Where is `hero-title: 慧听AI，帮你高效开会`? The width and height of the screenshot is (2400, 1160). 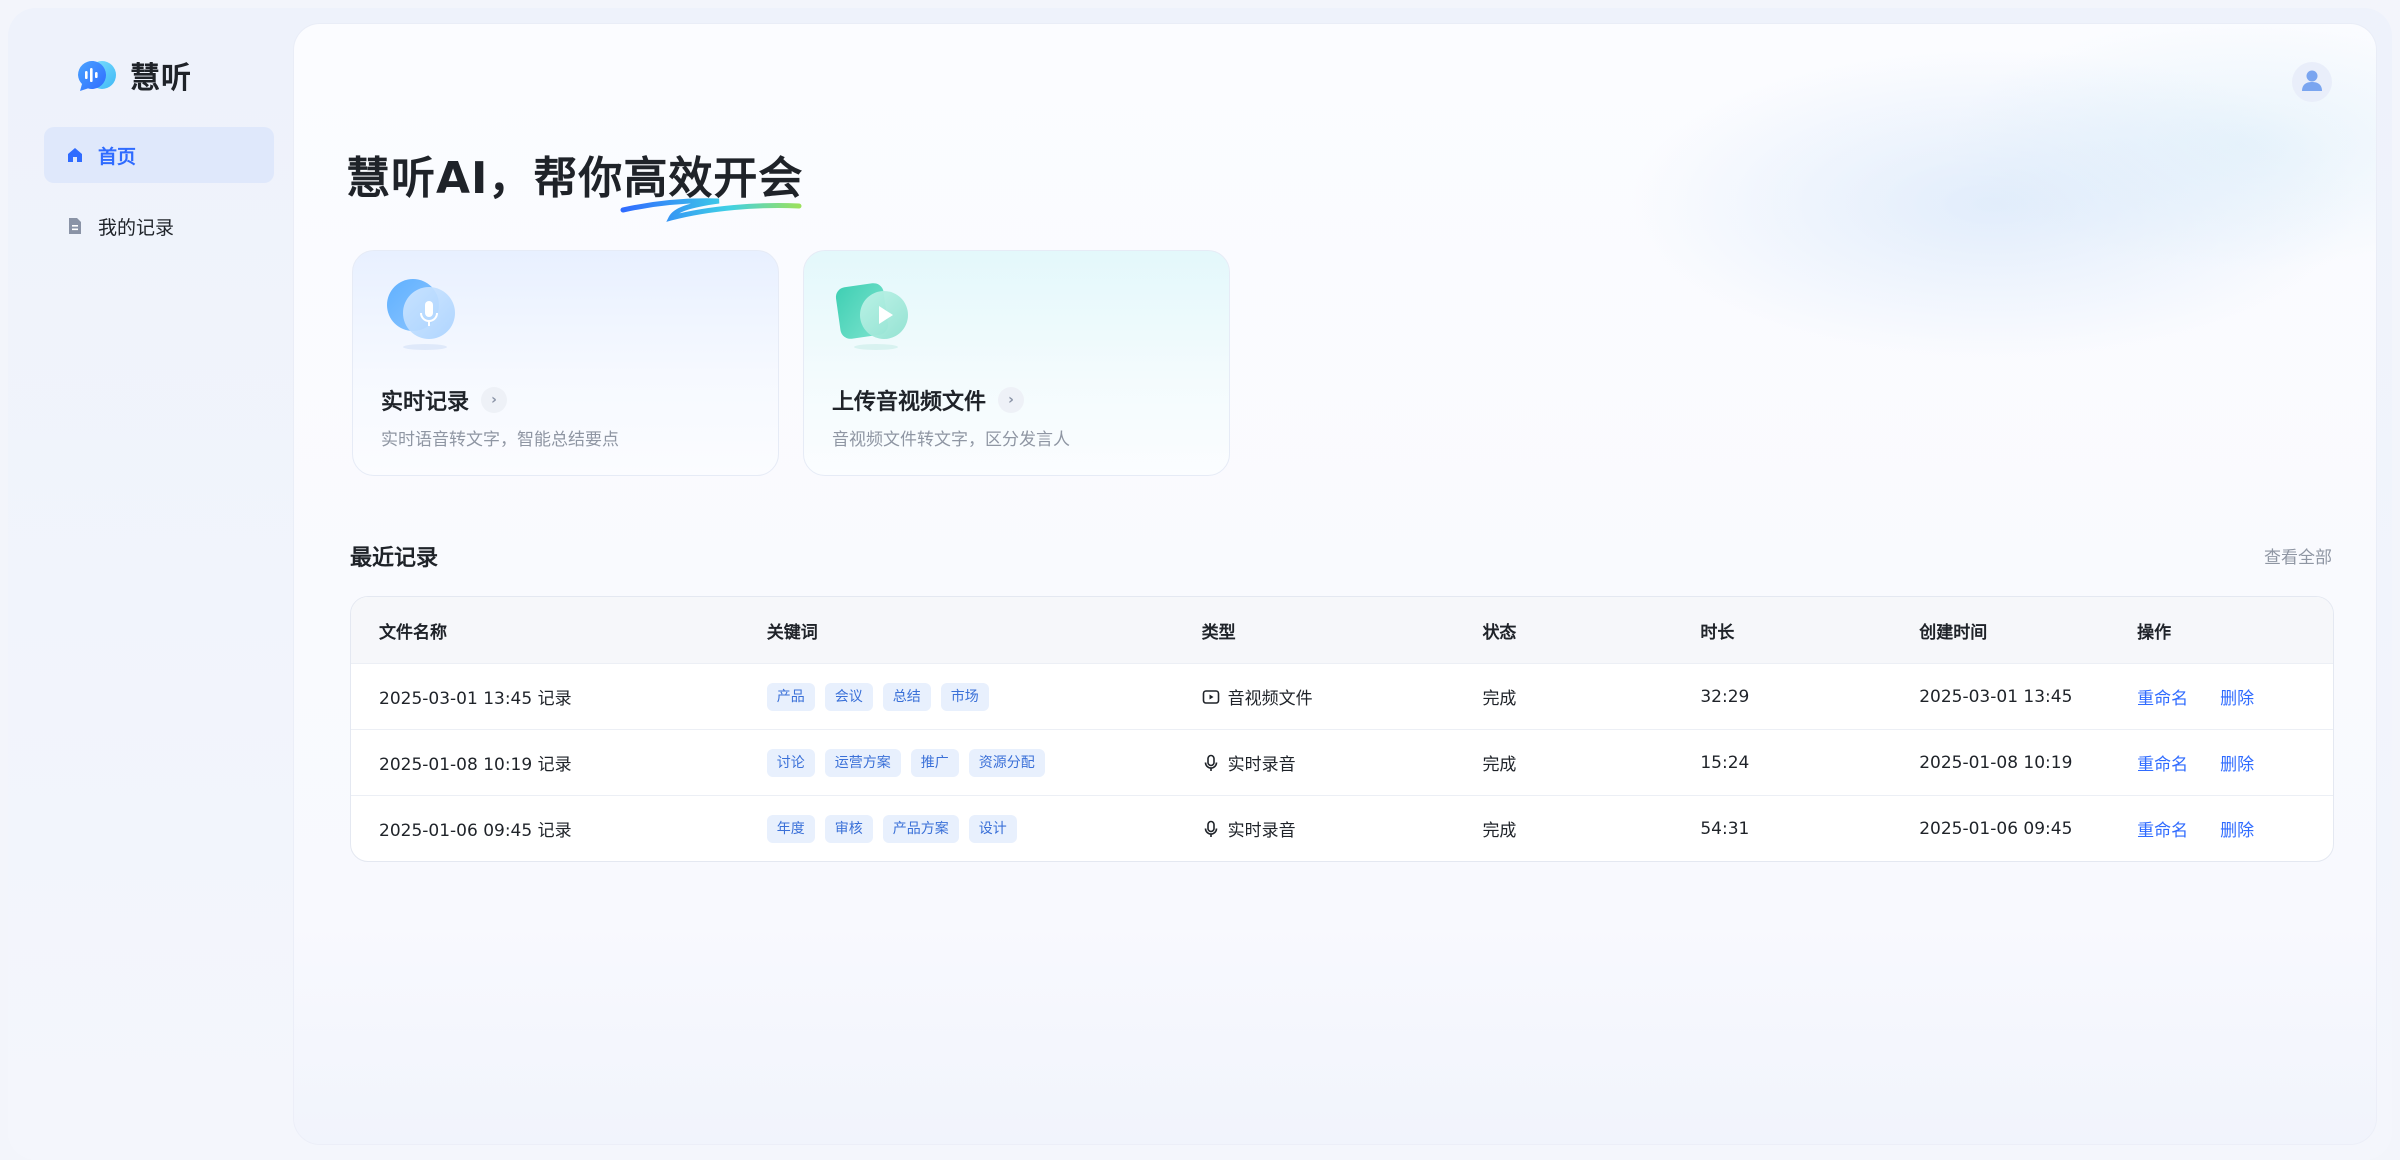 hero-title: 慧听AI，帮你高效开会 is located at coordinates (574, 182).